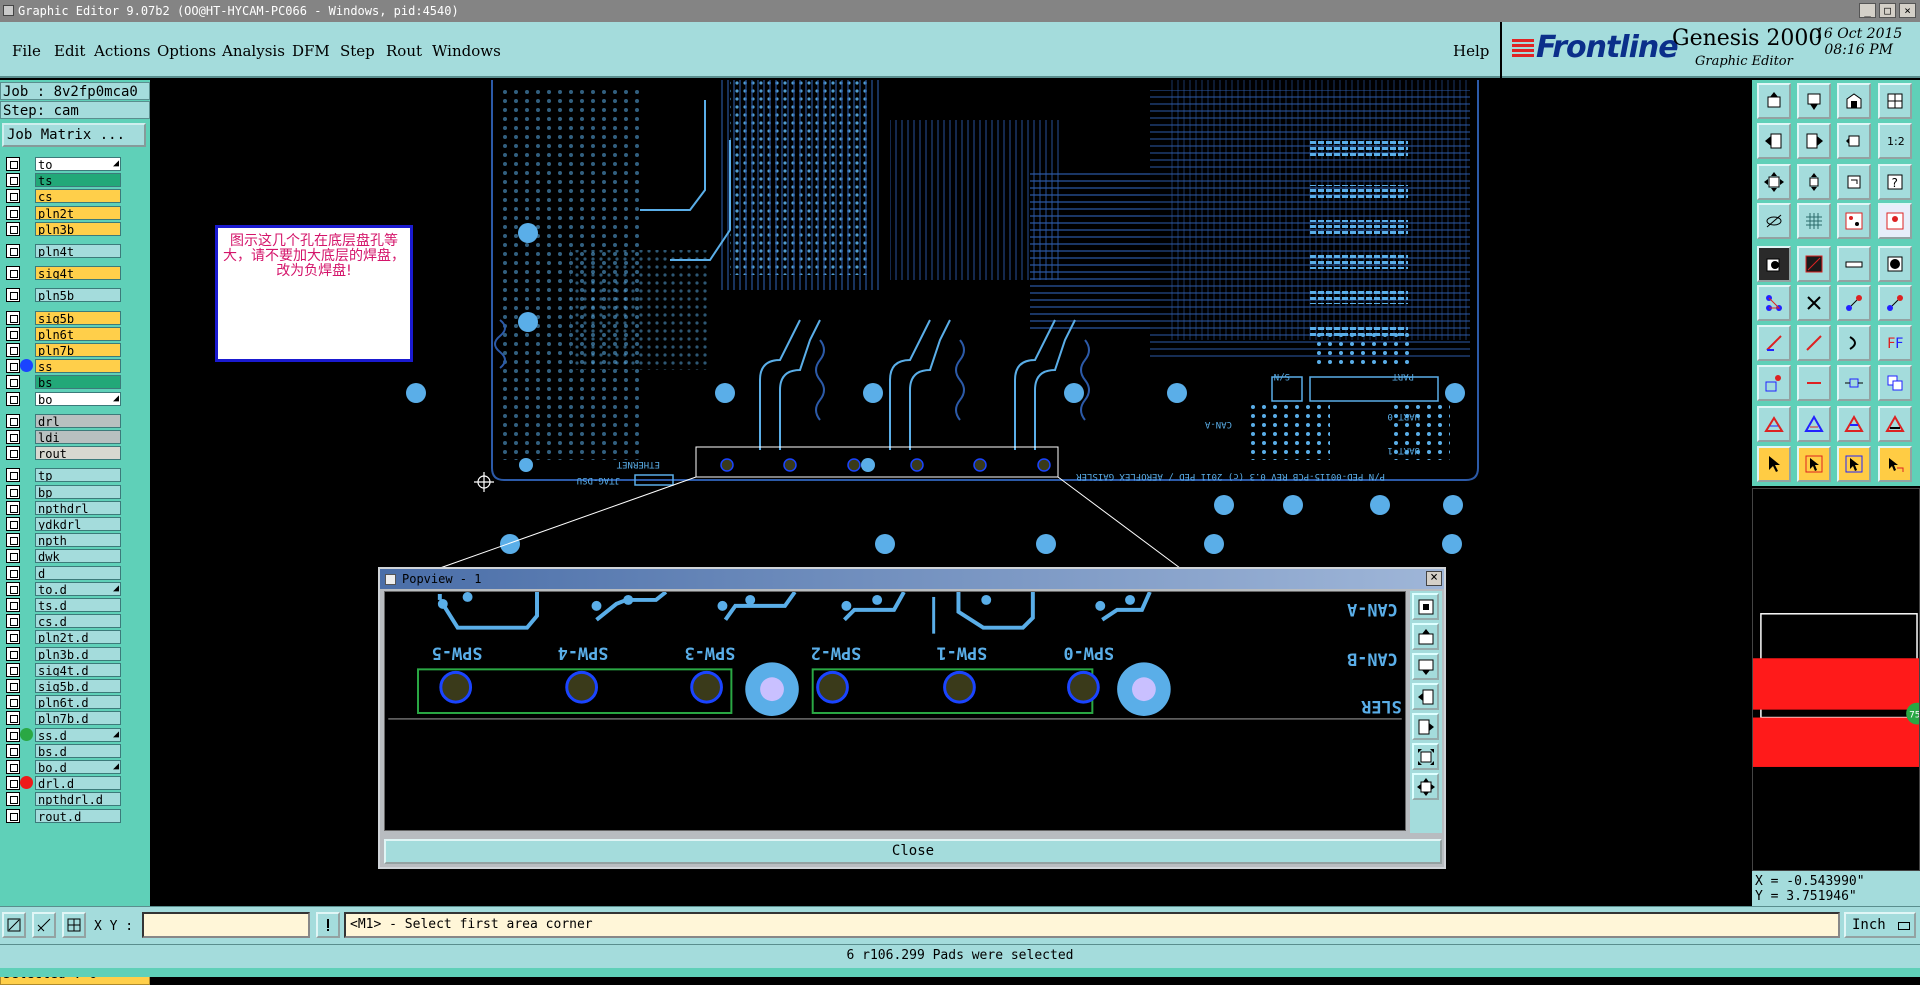 Image resolution: width=1920 pixels, height=985 pixels. I want to click on connect-icon, so click(1774, 303).